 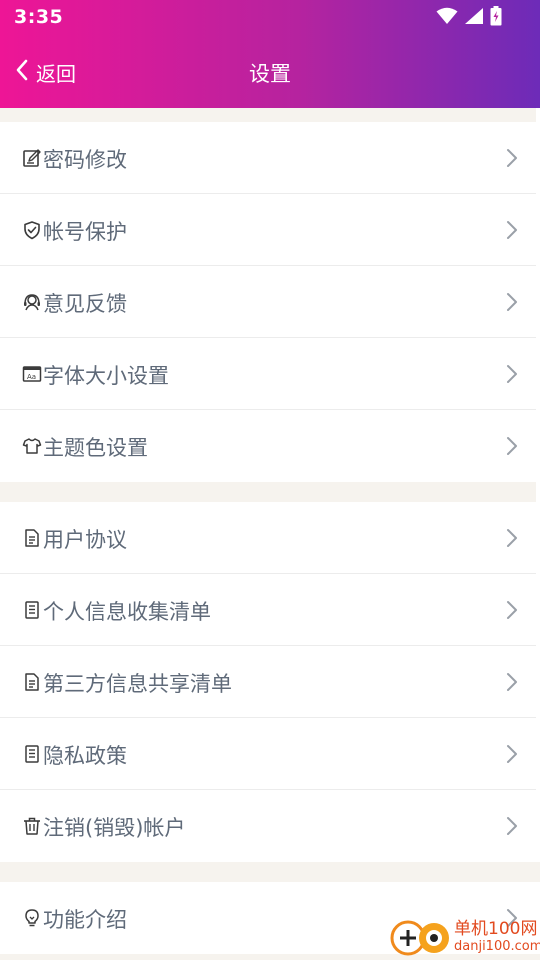 I want to click on status-icons, so click(x=469, y=18).